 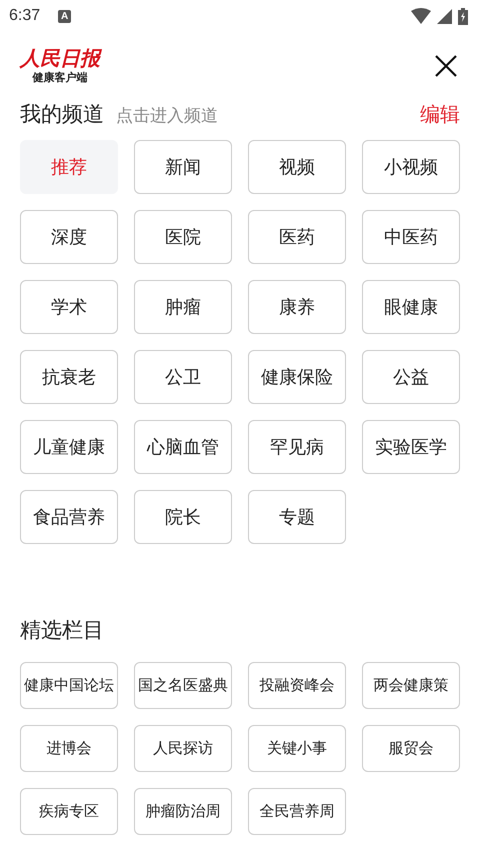 I want to click on channel-tile: 健康保险, so click(x=297, y=377).